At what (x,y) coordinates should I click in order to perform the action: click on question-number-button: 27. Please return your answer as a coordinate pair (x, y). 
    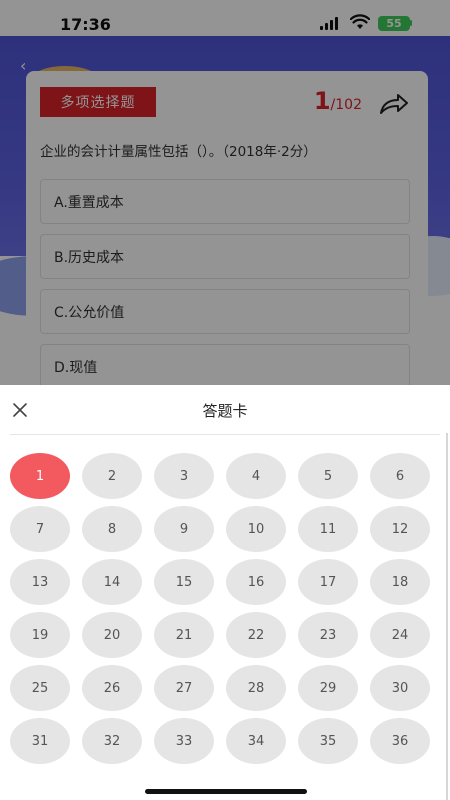
    Looking at the image, I should click on (184, 688).